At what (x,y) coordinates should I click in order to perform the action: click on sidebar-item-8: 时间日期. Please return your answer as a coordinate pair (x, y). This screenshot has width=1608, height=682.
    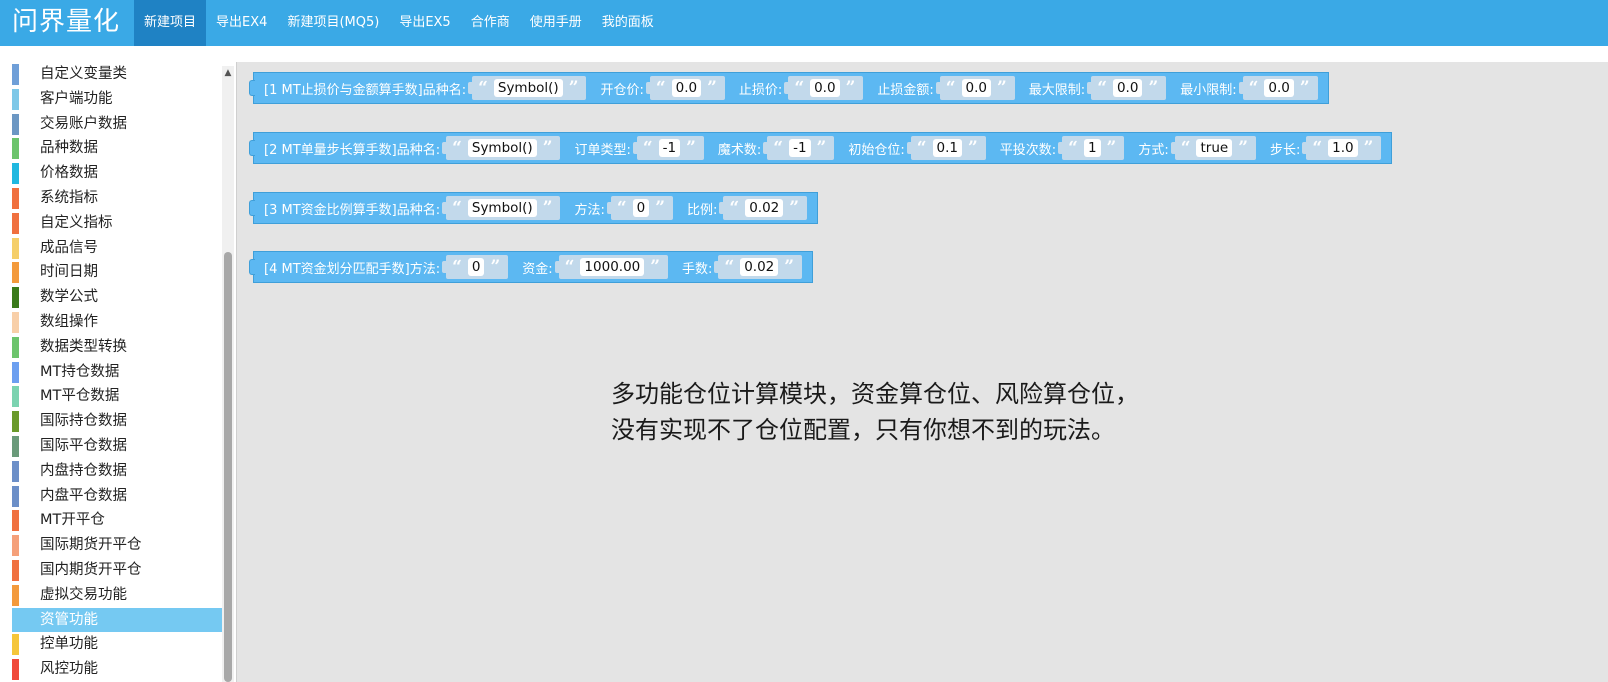
    Looking at the image, I should click on (119, 272).